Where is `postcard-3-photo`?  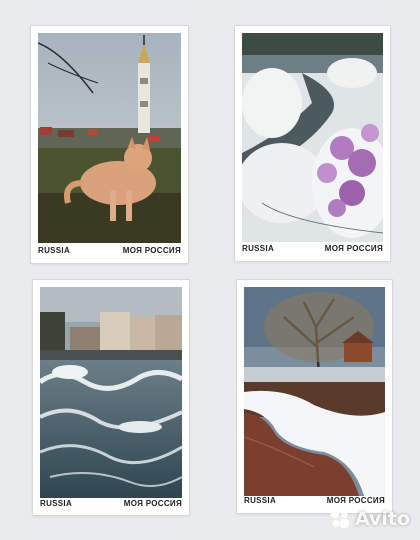
postcard-3-photo is located at coordinates (111, 392).